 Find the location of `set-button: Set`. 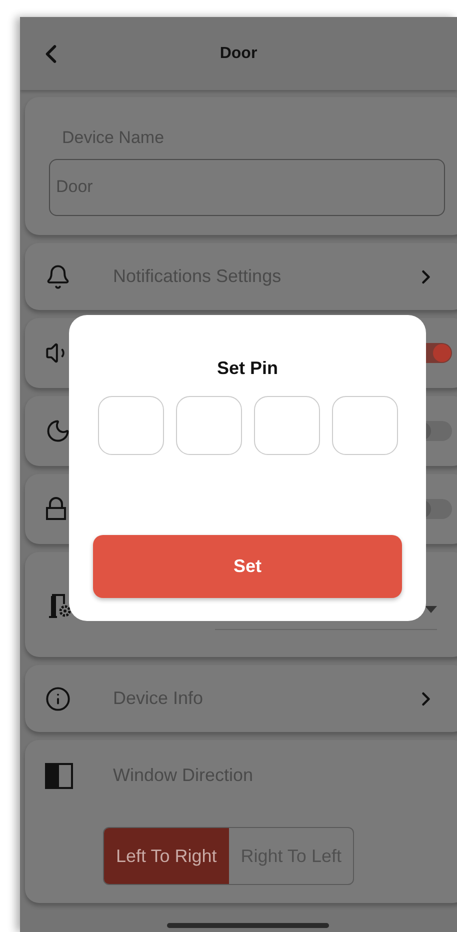

set-button: Set is located at coordinates (247, 566).